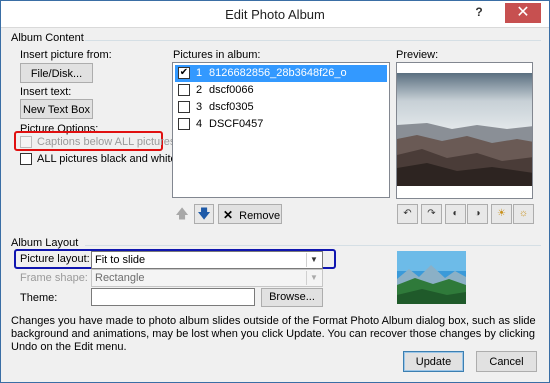 Image resolution: width=550 pixels, height=383 pixels. I want to click on black-white-label: ALL pictures black and white, so click(107, 159).